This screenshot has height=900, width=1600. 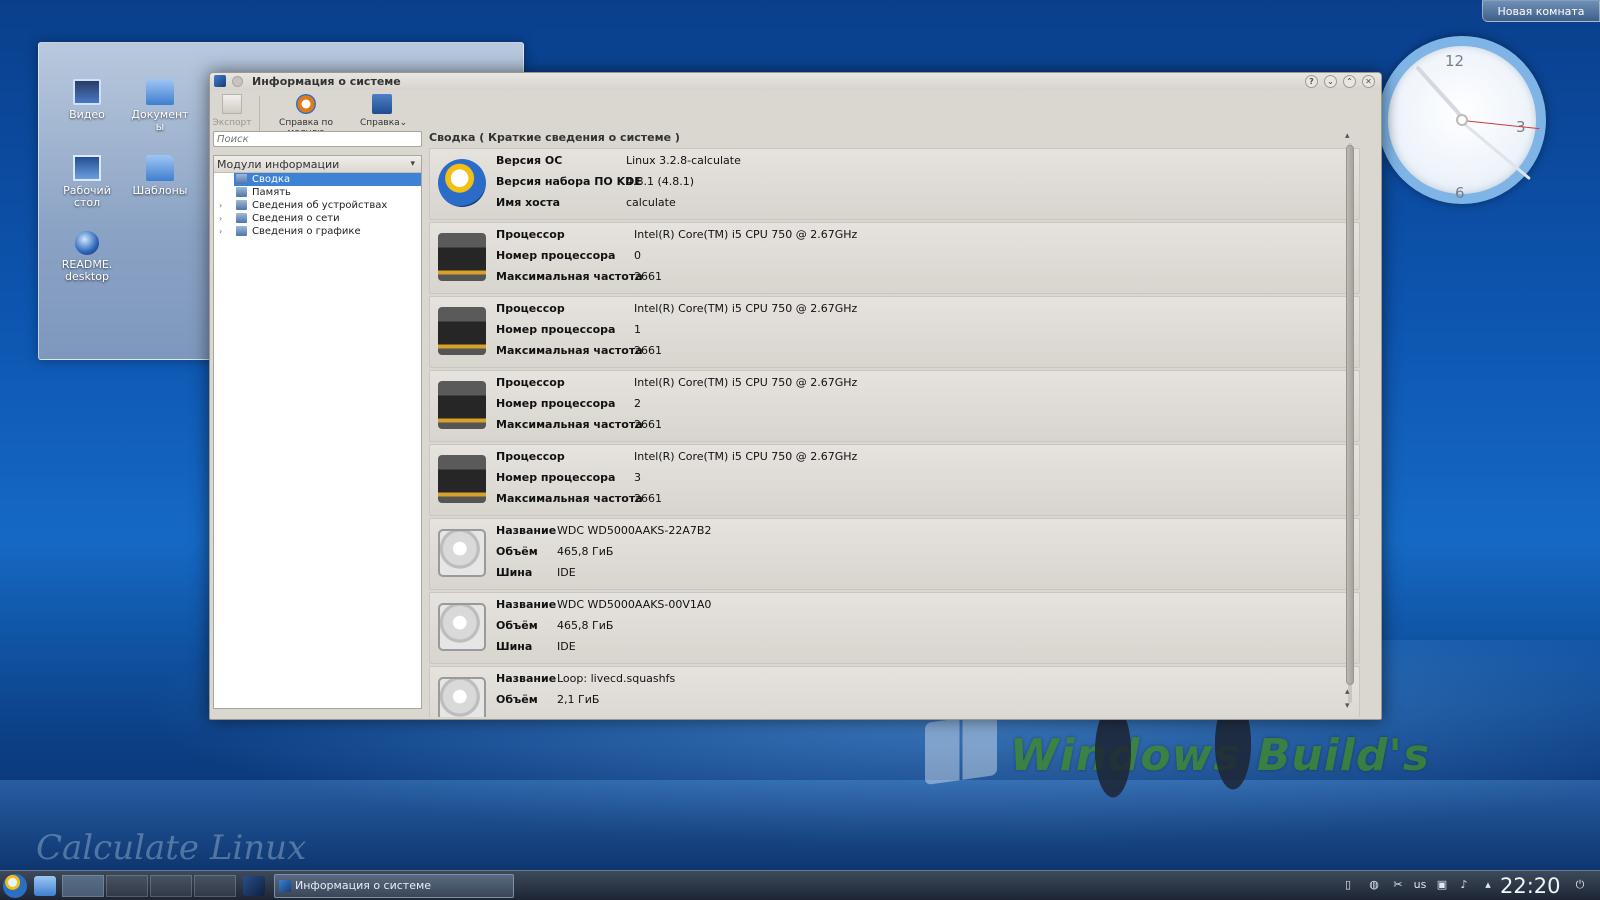 I want to click on power-icon: ⏻, so click(x=1580, y=885).